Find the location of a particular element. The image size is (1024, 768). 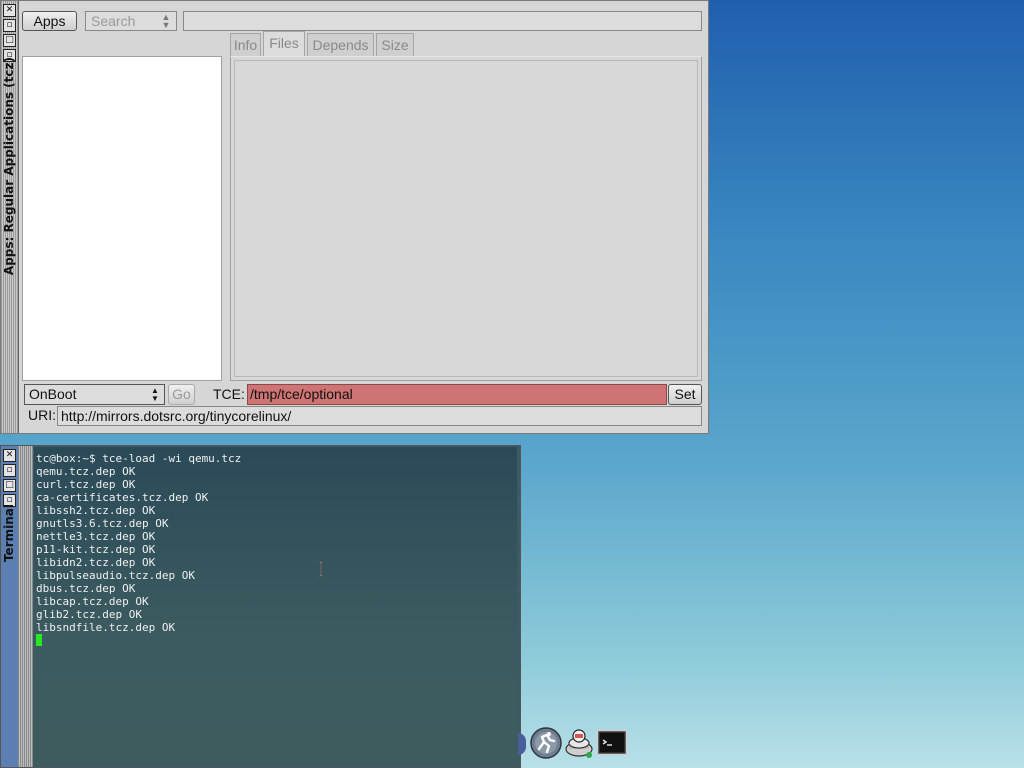

go-button: Go is located at coordinates (181, 394).